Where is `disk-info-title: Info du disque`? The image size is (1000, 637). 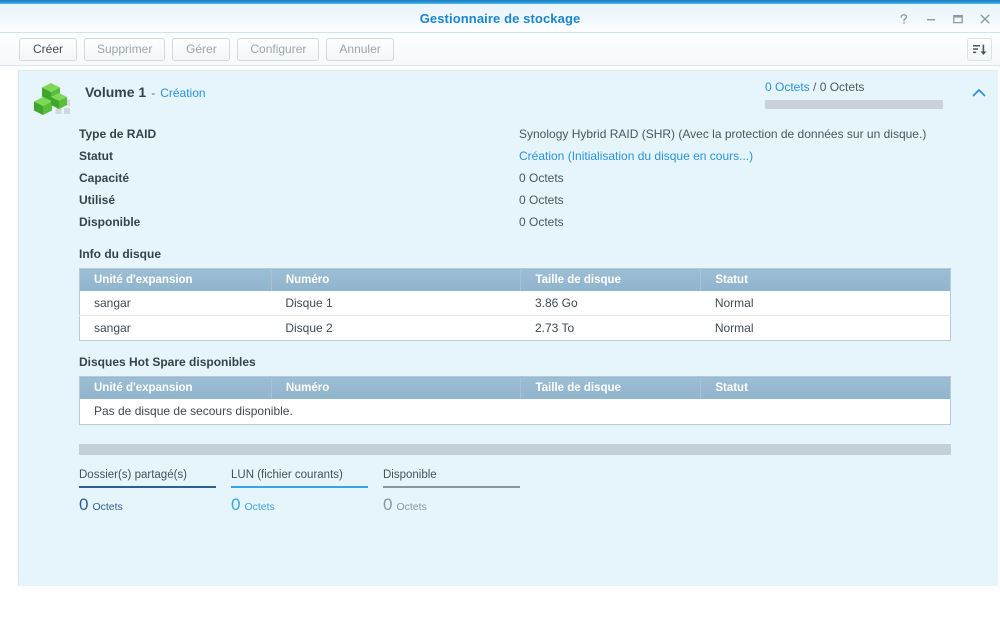
disk-info-title: Info du disque is located at coordinates (120, 254).